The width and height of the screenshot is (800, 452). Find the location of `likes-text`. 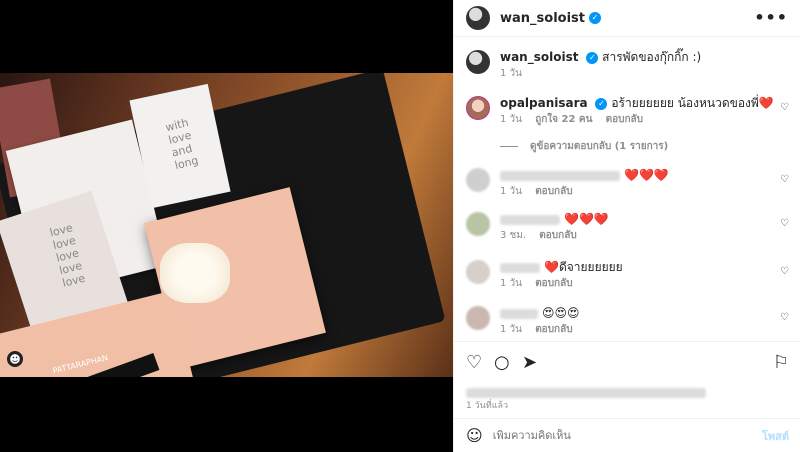

likes-text is located at coordinates (586, 392).